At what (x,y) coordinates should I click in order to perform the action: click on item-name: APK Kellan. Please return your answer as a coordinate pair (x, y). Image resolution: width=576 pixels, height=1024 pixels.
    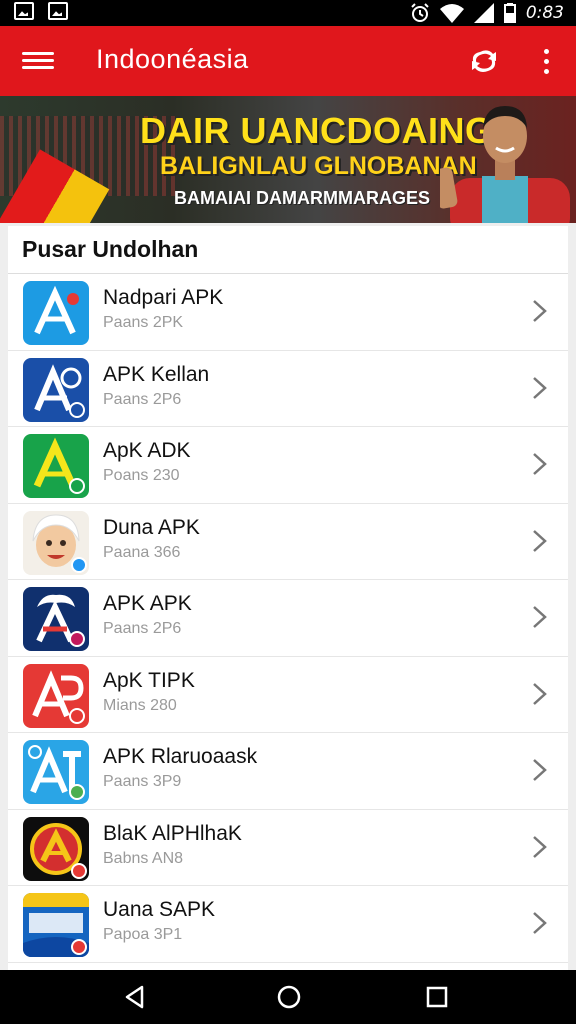
    Looking at the image, I should click on (156, 374).